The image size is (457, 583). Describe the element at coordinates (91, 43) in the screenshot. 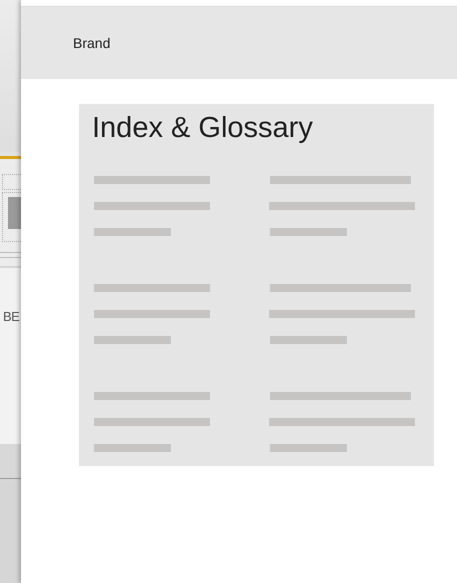

I see `brand-label: Brand` at that location.